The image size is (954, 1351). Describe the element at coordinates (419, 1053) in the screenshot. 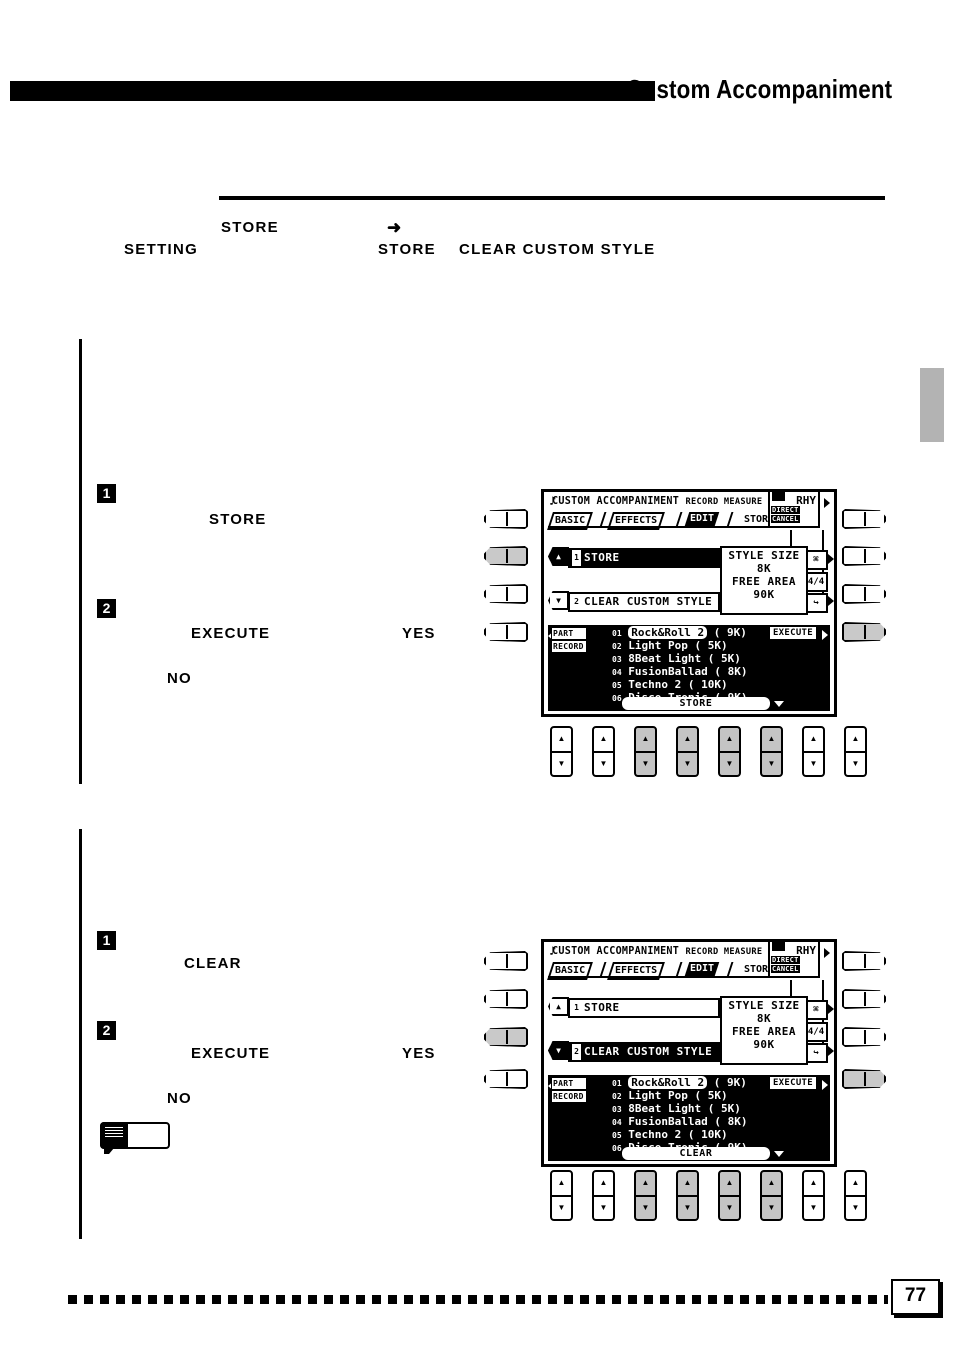

I see `step-2-label-yes: YES` at that location.